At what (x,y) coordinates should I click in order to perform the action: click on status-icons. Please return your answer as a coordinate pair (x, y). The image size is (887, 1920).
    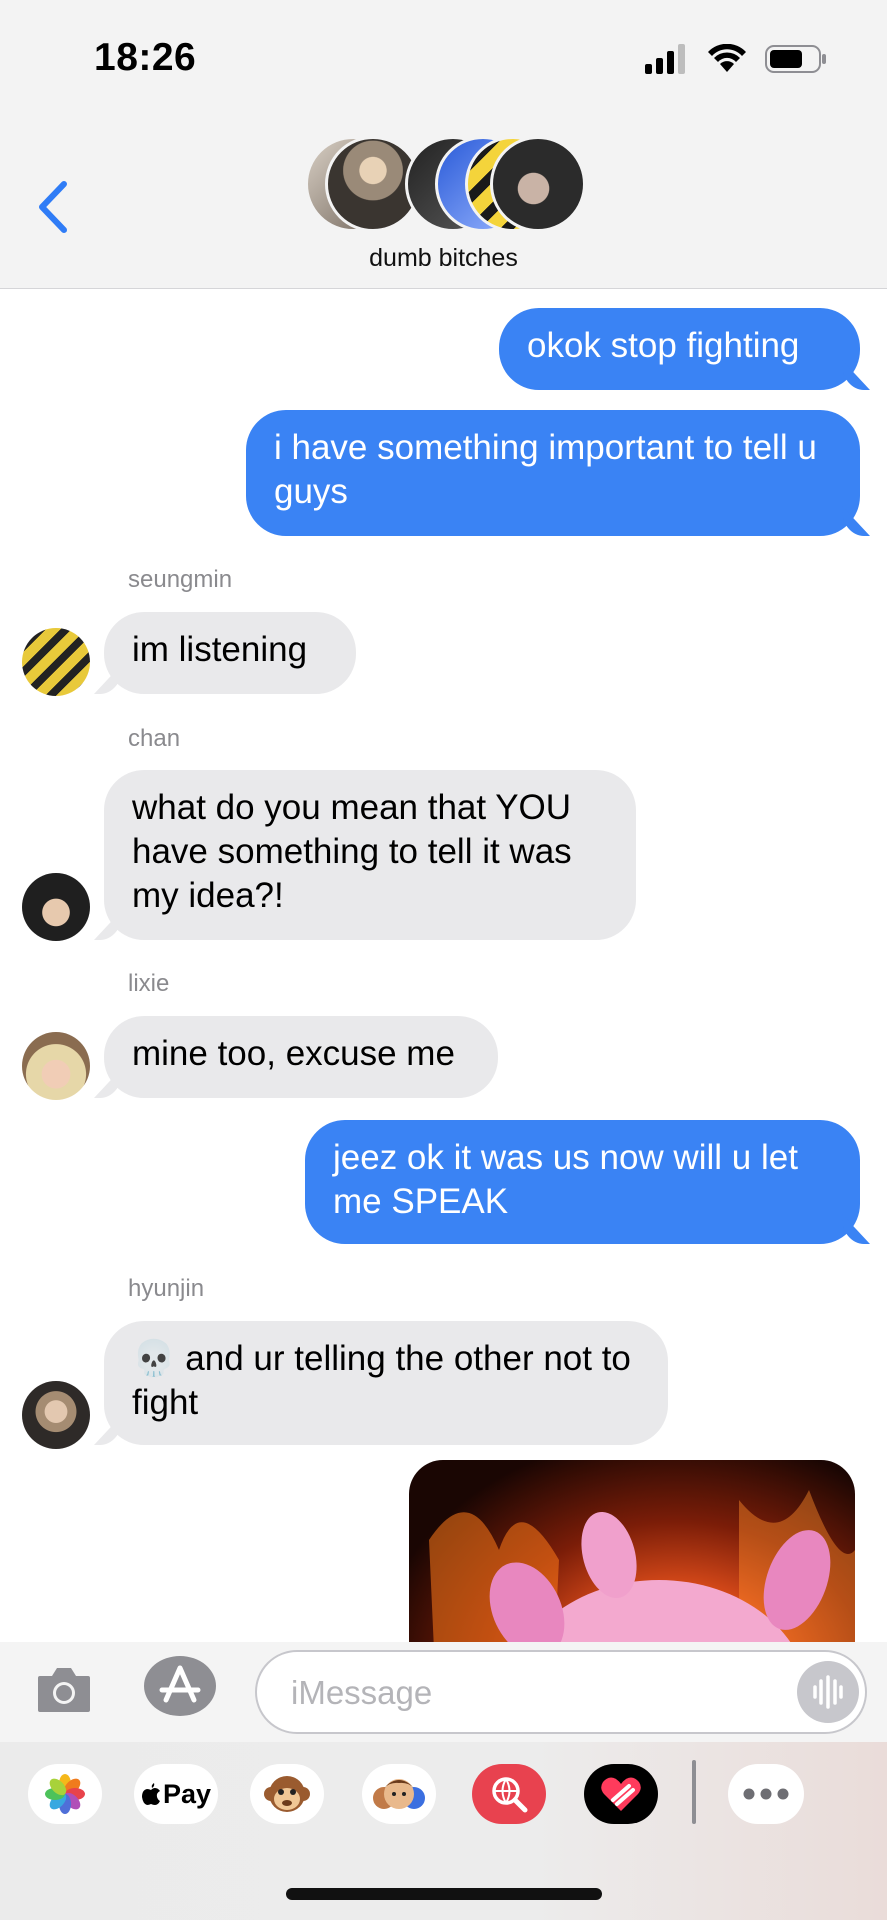
    Looking at the image, I should click on (736, 59).